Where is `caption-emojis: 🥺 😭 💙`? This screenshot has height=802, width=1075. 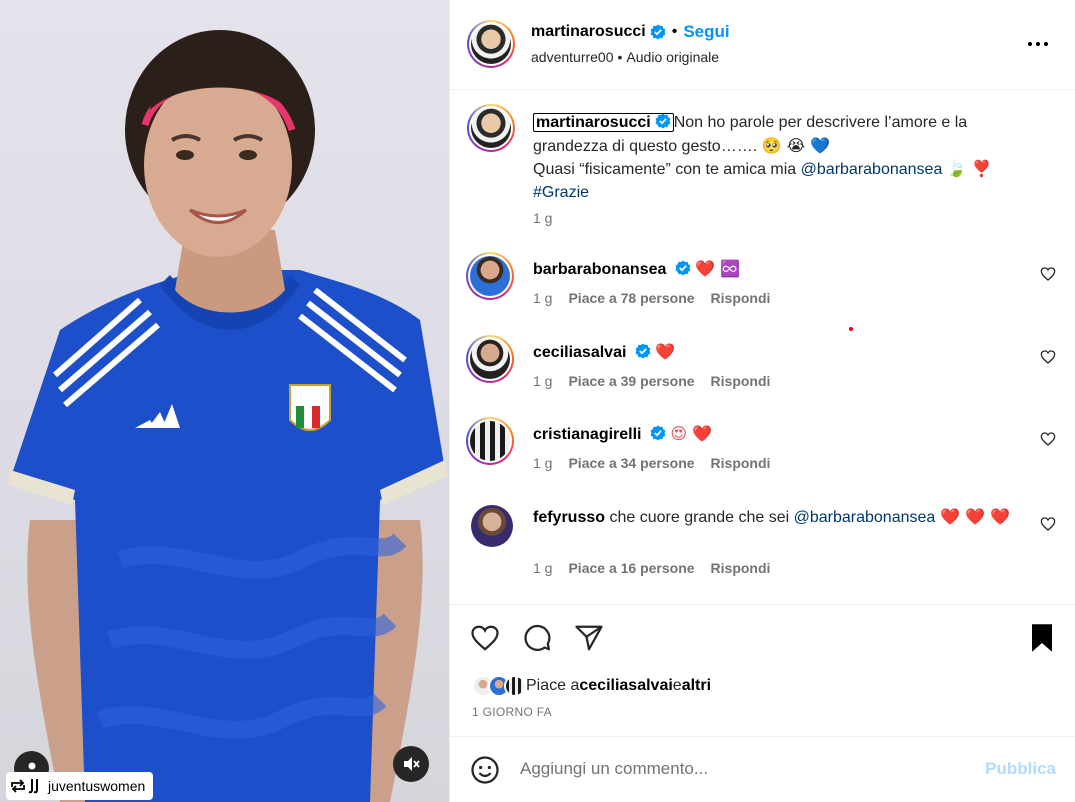
caption-emojis: 🥺 😭 💙 is located at coordinates (796, 145).